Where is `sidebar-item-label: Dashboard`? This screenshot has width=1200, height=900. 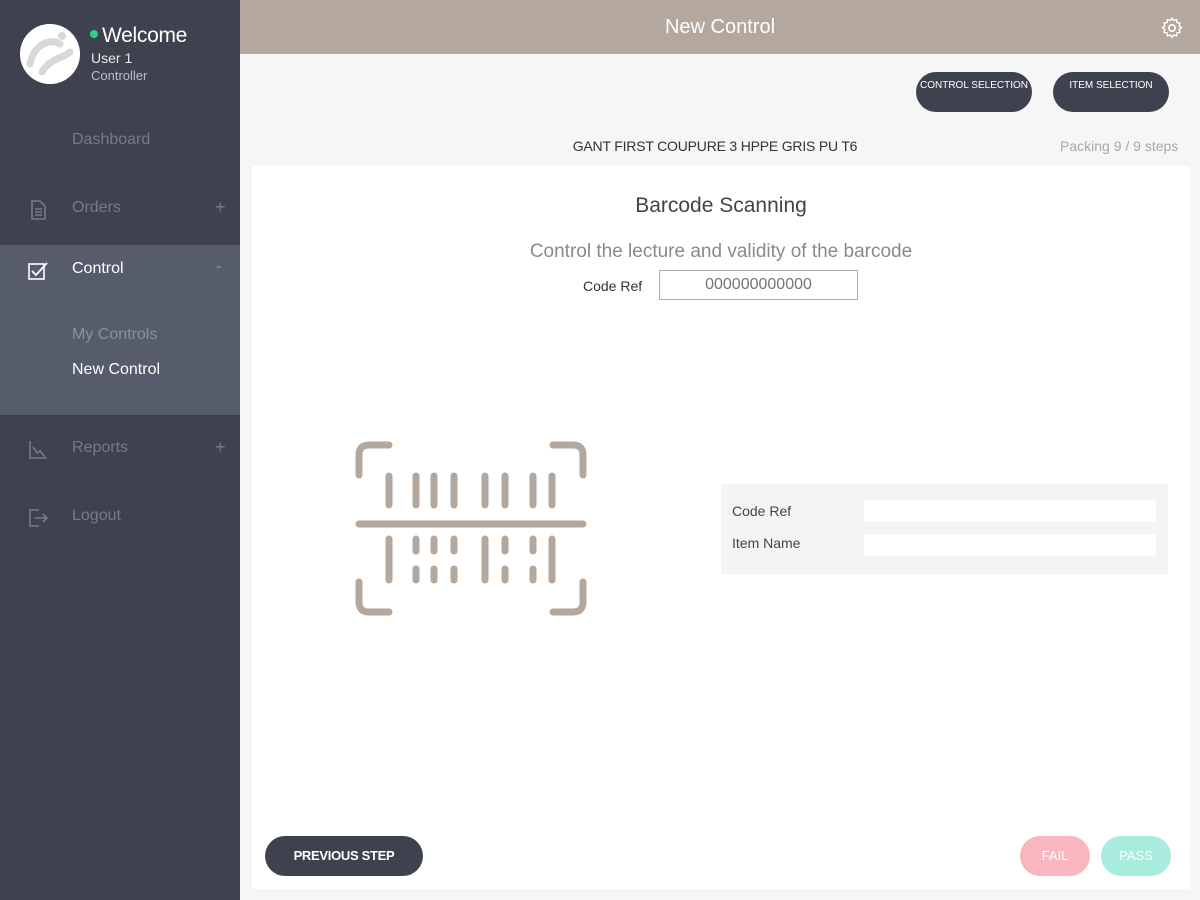
sidebar-item-label: Dashboard is located at coordinates (111, 139).